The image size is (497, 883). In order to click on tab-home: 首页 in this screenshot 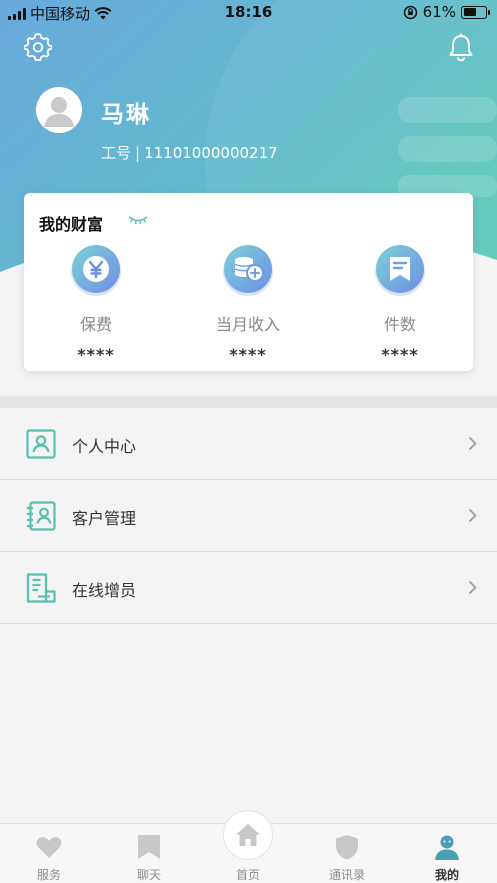, I will do `click(248, 846)`.